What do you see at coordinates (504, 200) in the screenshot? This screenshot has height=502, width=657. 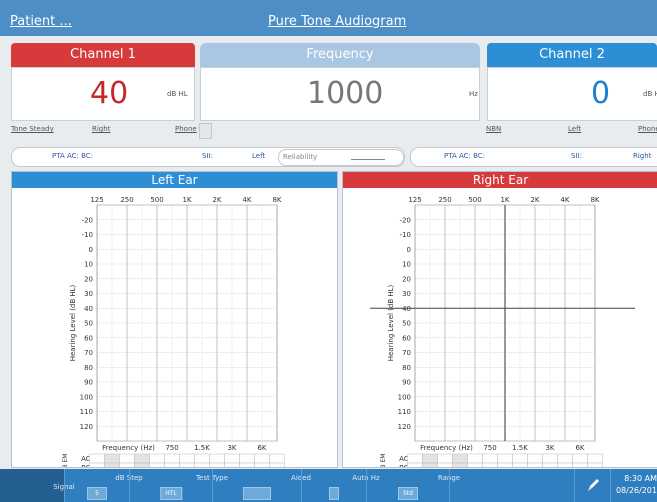 I see `right-x-tick: 1K` at bounding box center [504, 200].